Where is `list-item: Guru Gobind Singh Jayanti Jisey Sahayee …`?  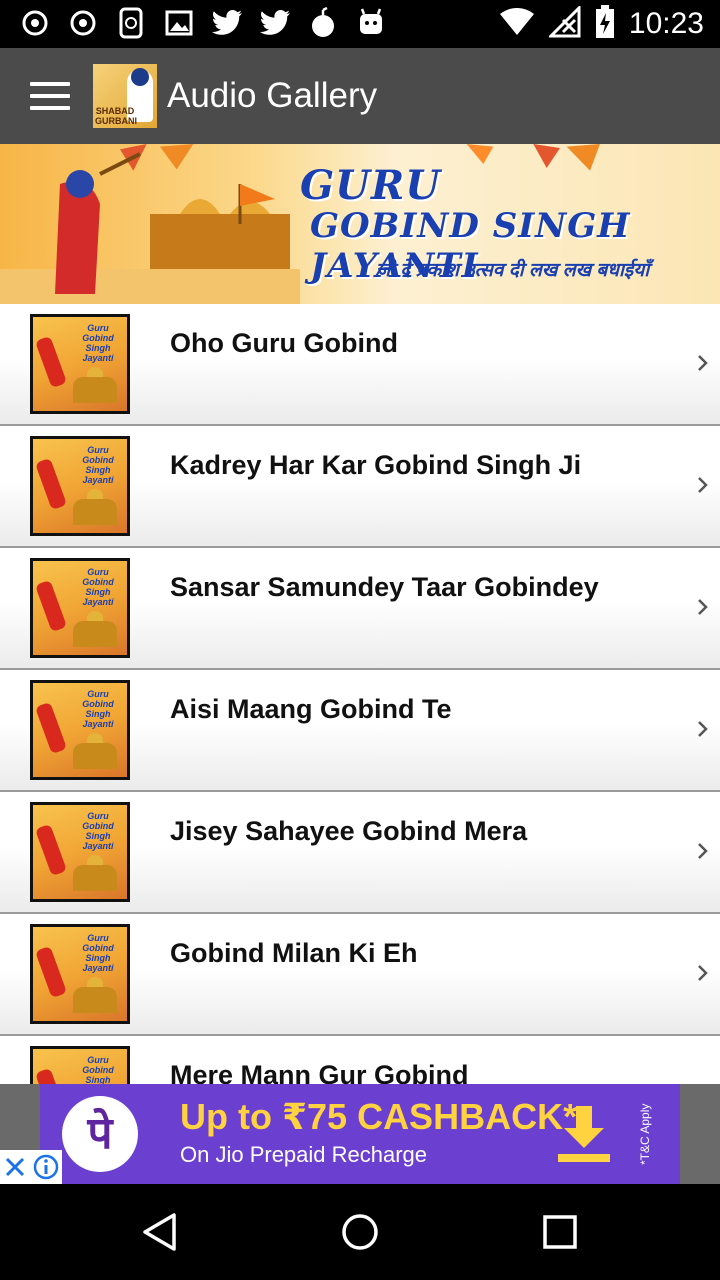
list-item: Guru Gobind Singh Jayanti Jisey Sahayee … is located at coordinates (360, 853).